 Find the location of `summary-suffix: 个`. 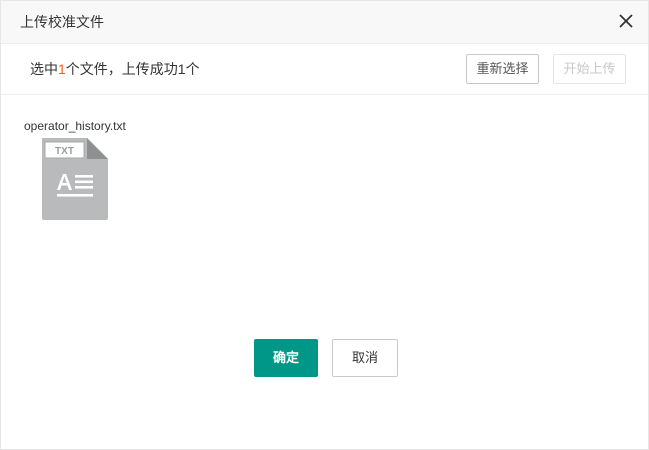

summary-suffix: 个 is located at coordinates (192, 69).